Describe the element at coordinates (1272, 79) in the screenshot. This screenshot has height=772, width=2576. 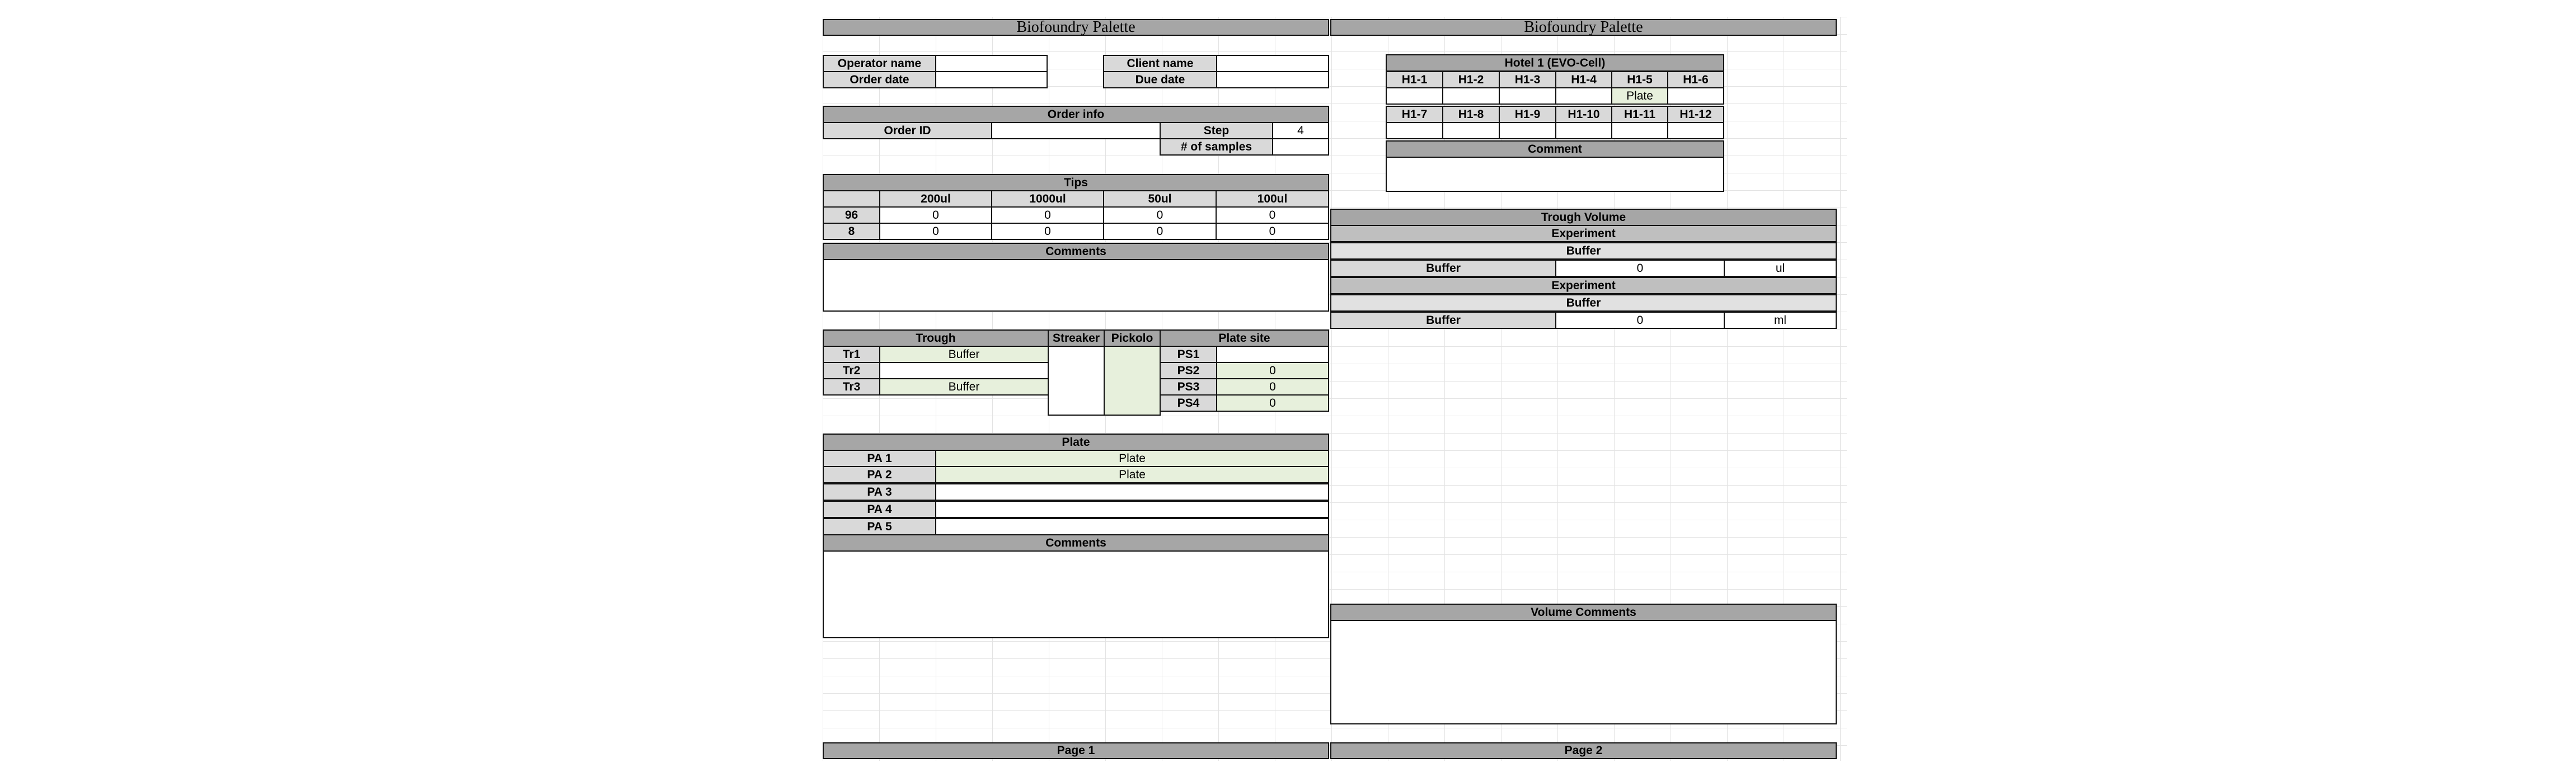
I see `due-date-cell` at that location.